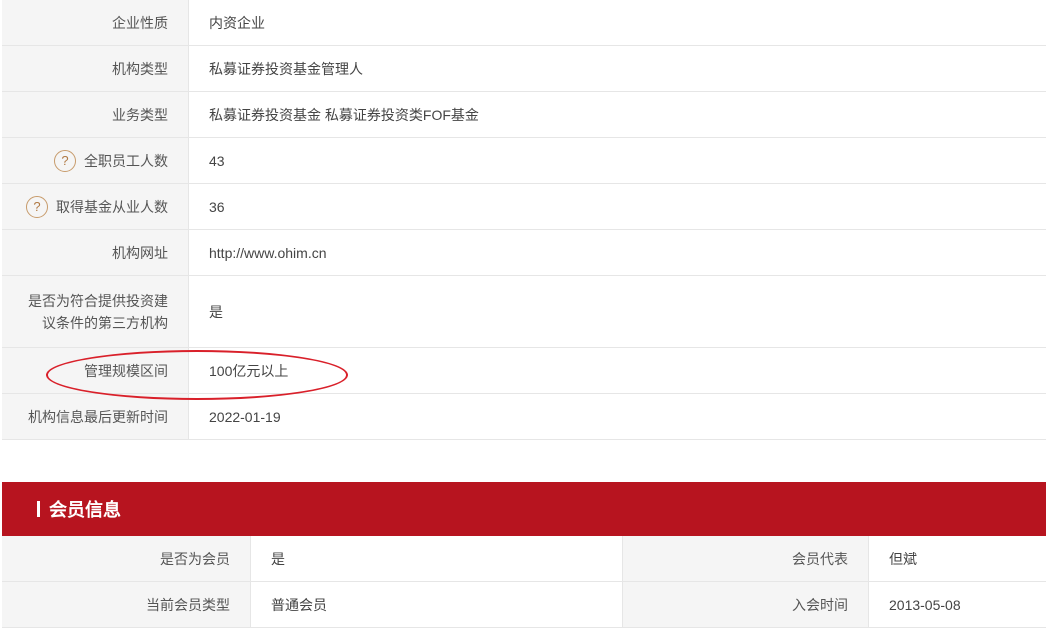 Image resolution: width=1046 pixels, height=636 pixels. What do you see at coordinates (745, 558) in the screenshot?
I see `field-label: 会员代表` at bounding box center [745, 558].